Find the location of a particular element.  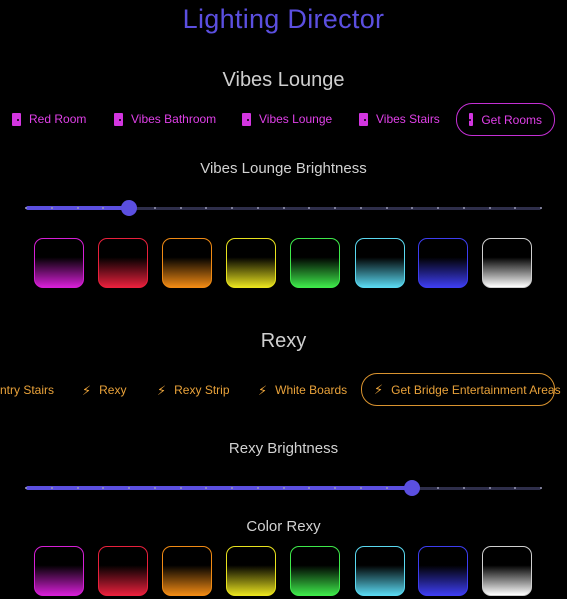

light-chip-label: Rexy Strip is located at coordinates (202, 390).